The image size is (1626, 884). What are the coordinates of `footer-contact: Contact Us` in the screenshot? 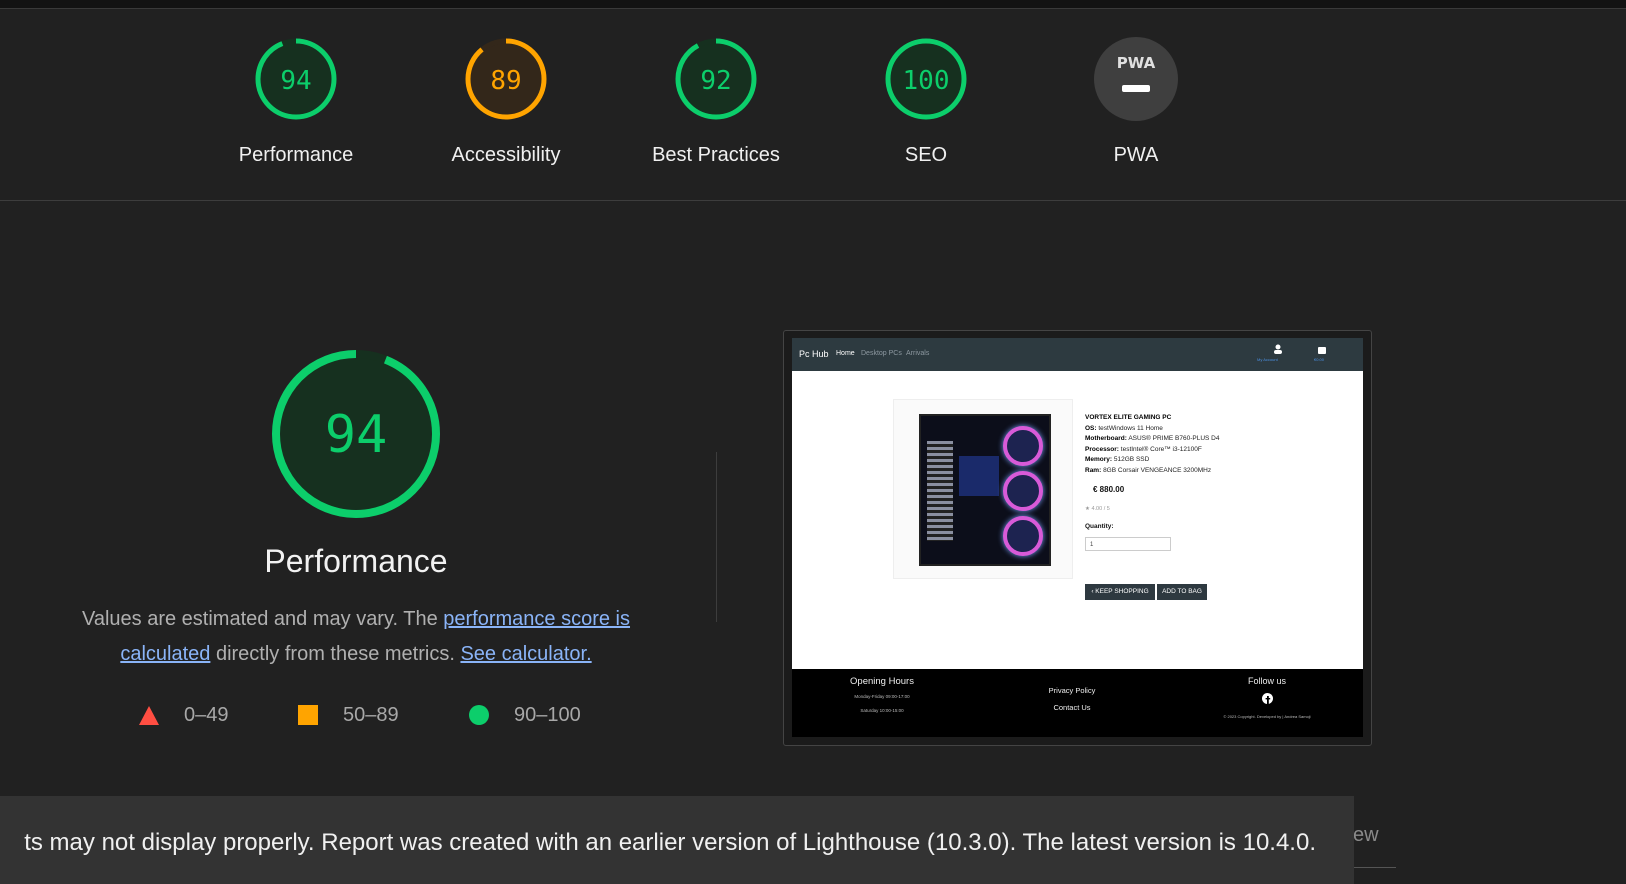 It's located at (1072, 707).